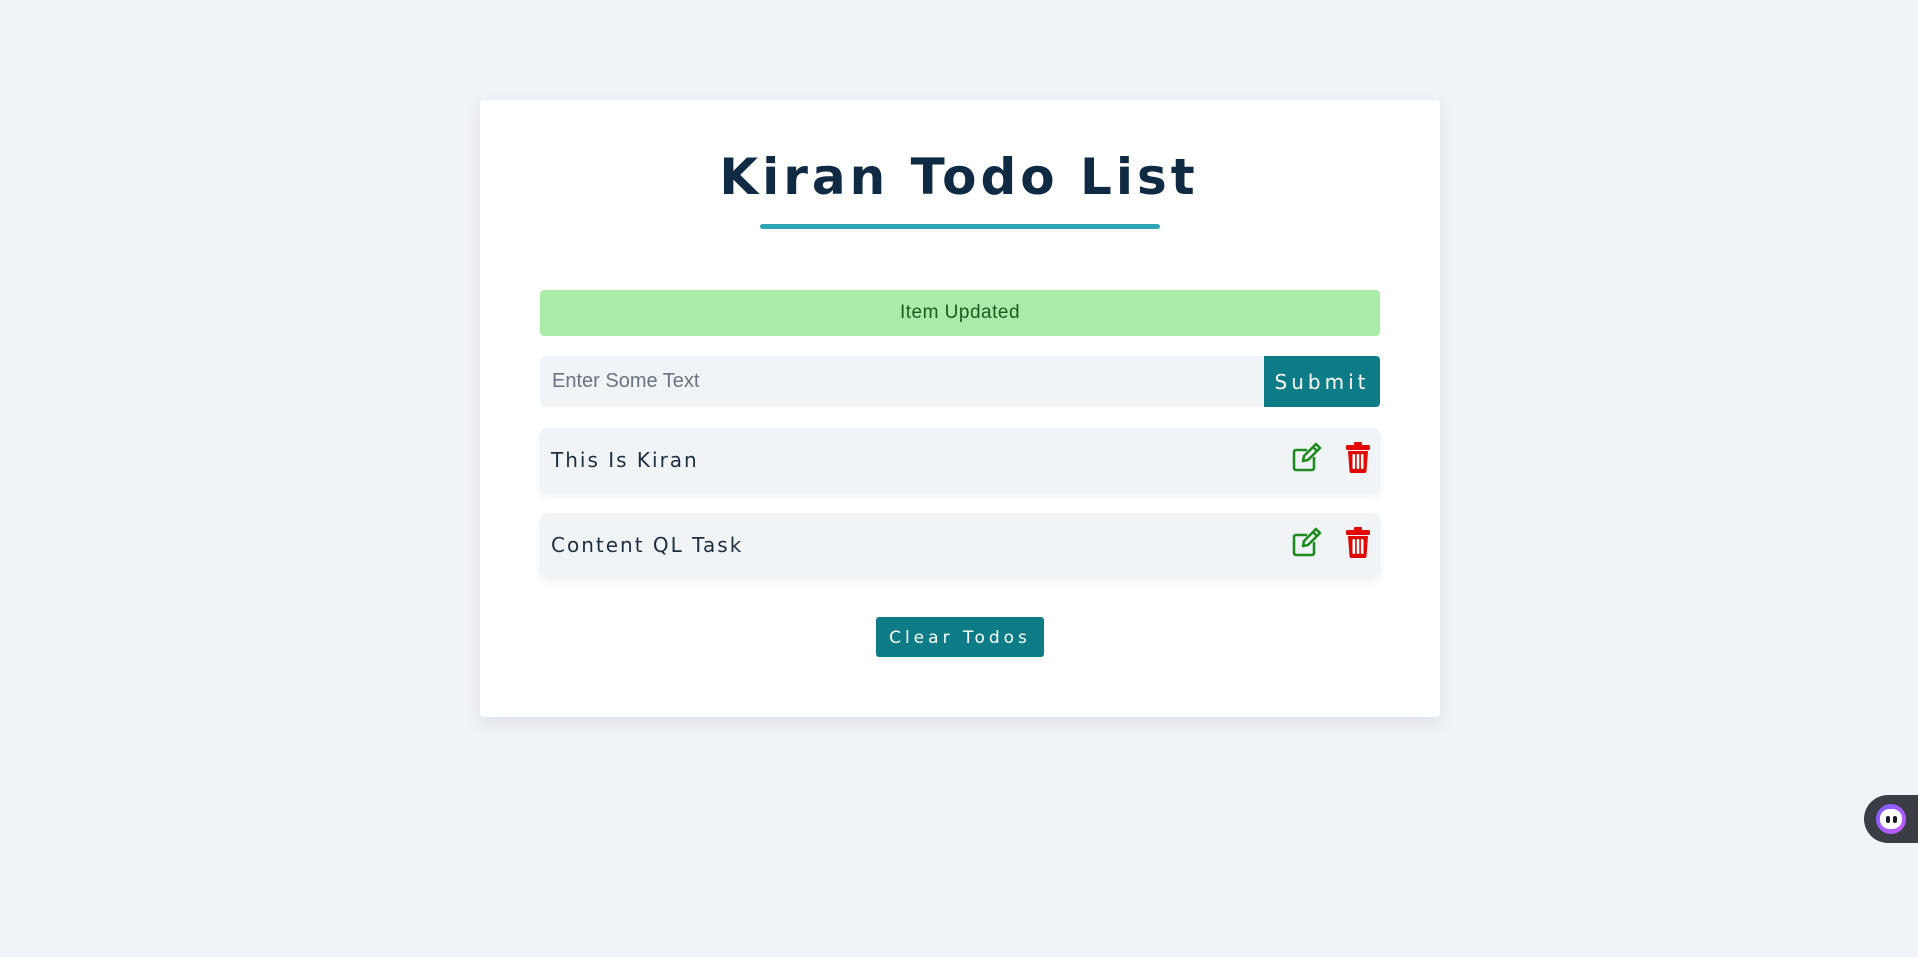 The image size is (1918, 957). I want to click on todo-input, so click(902, 381).